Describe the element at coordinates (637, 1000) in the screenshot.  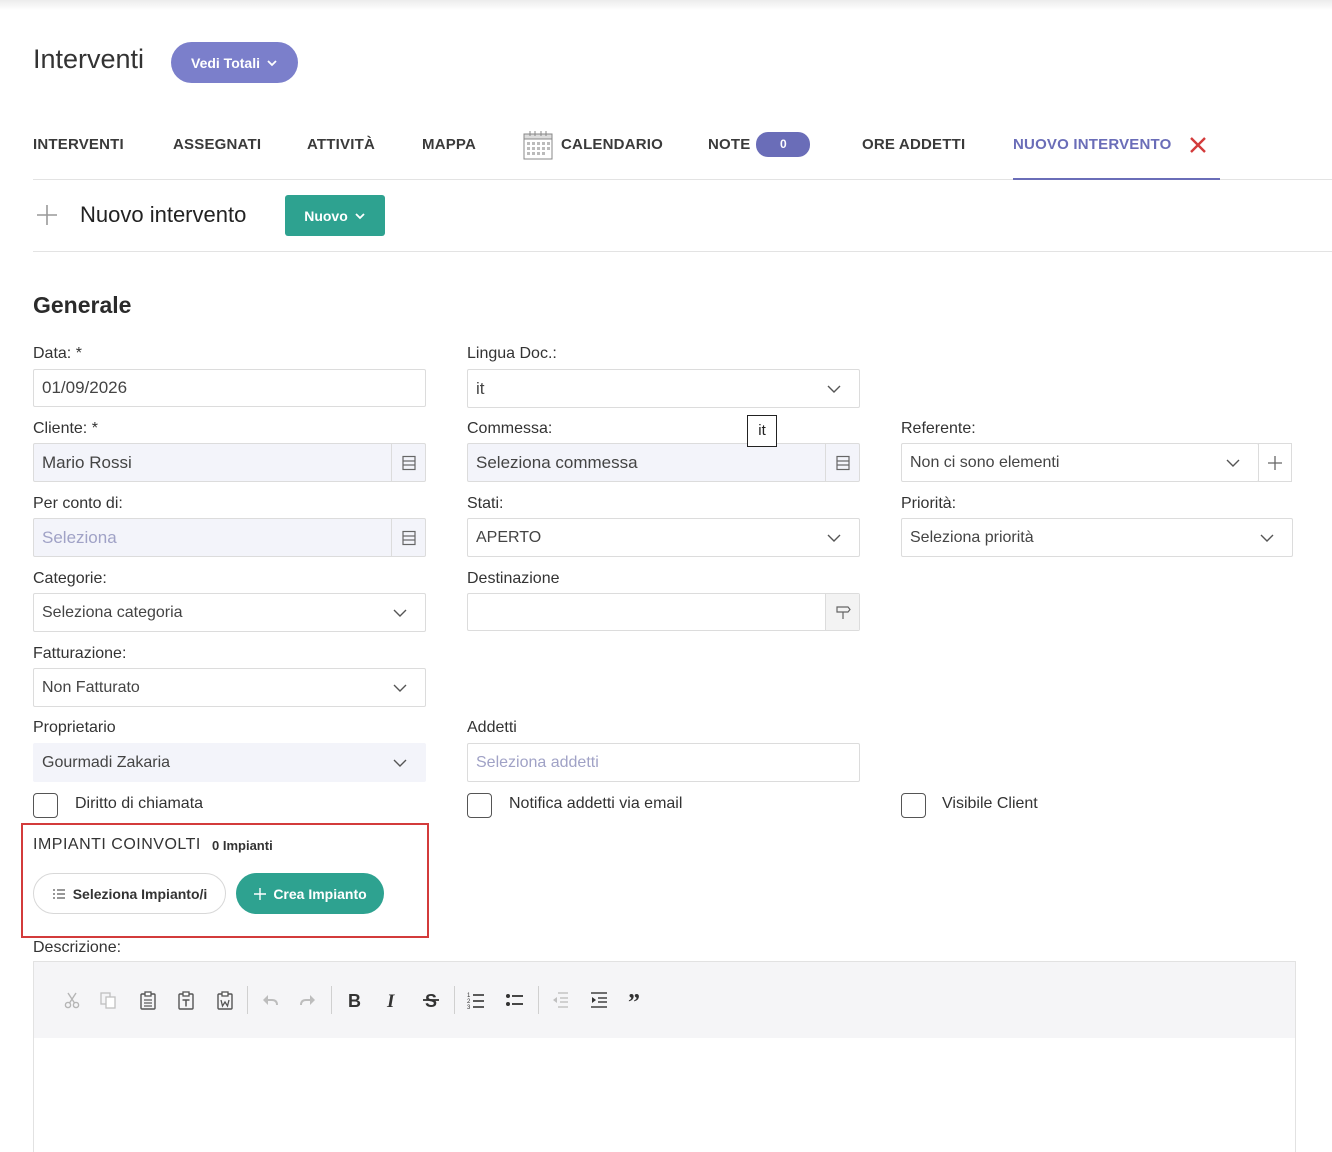
I see `blockquote-icon: ”` at that location.